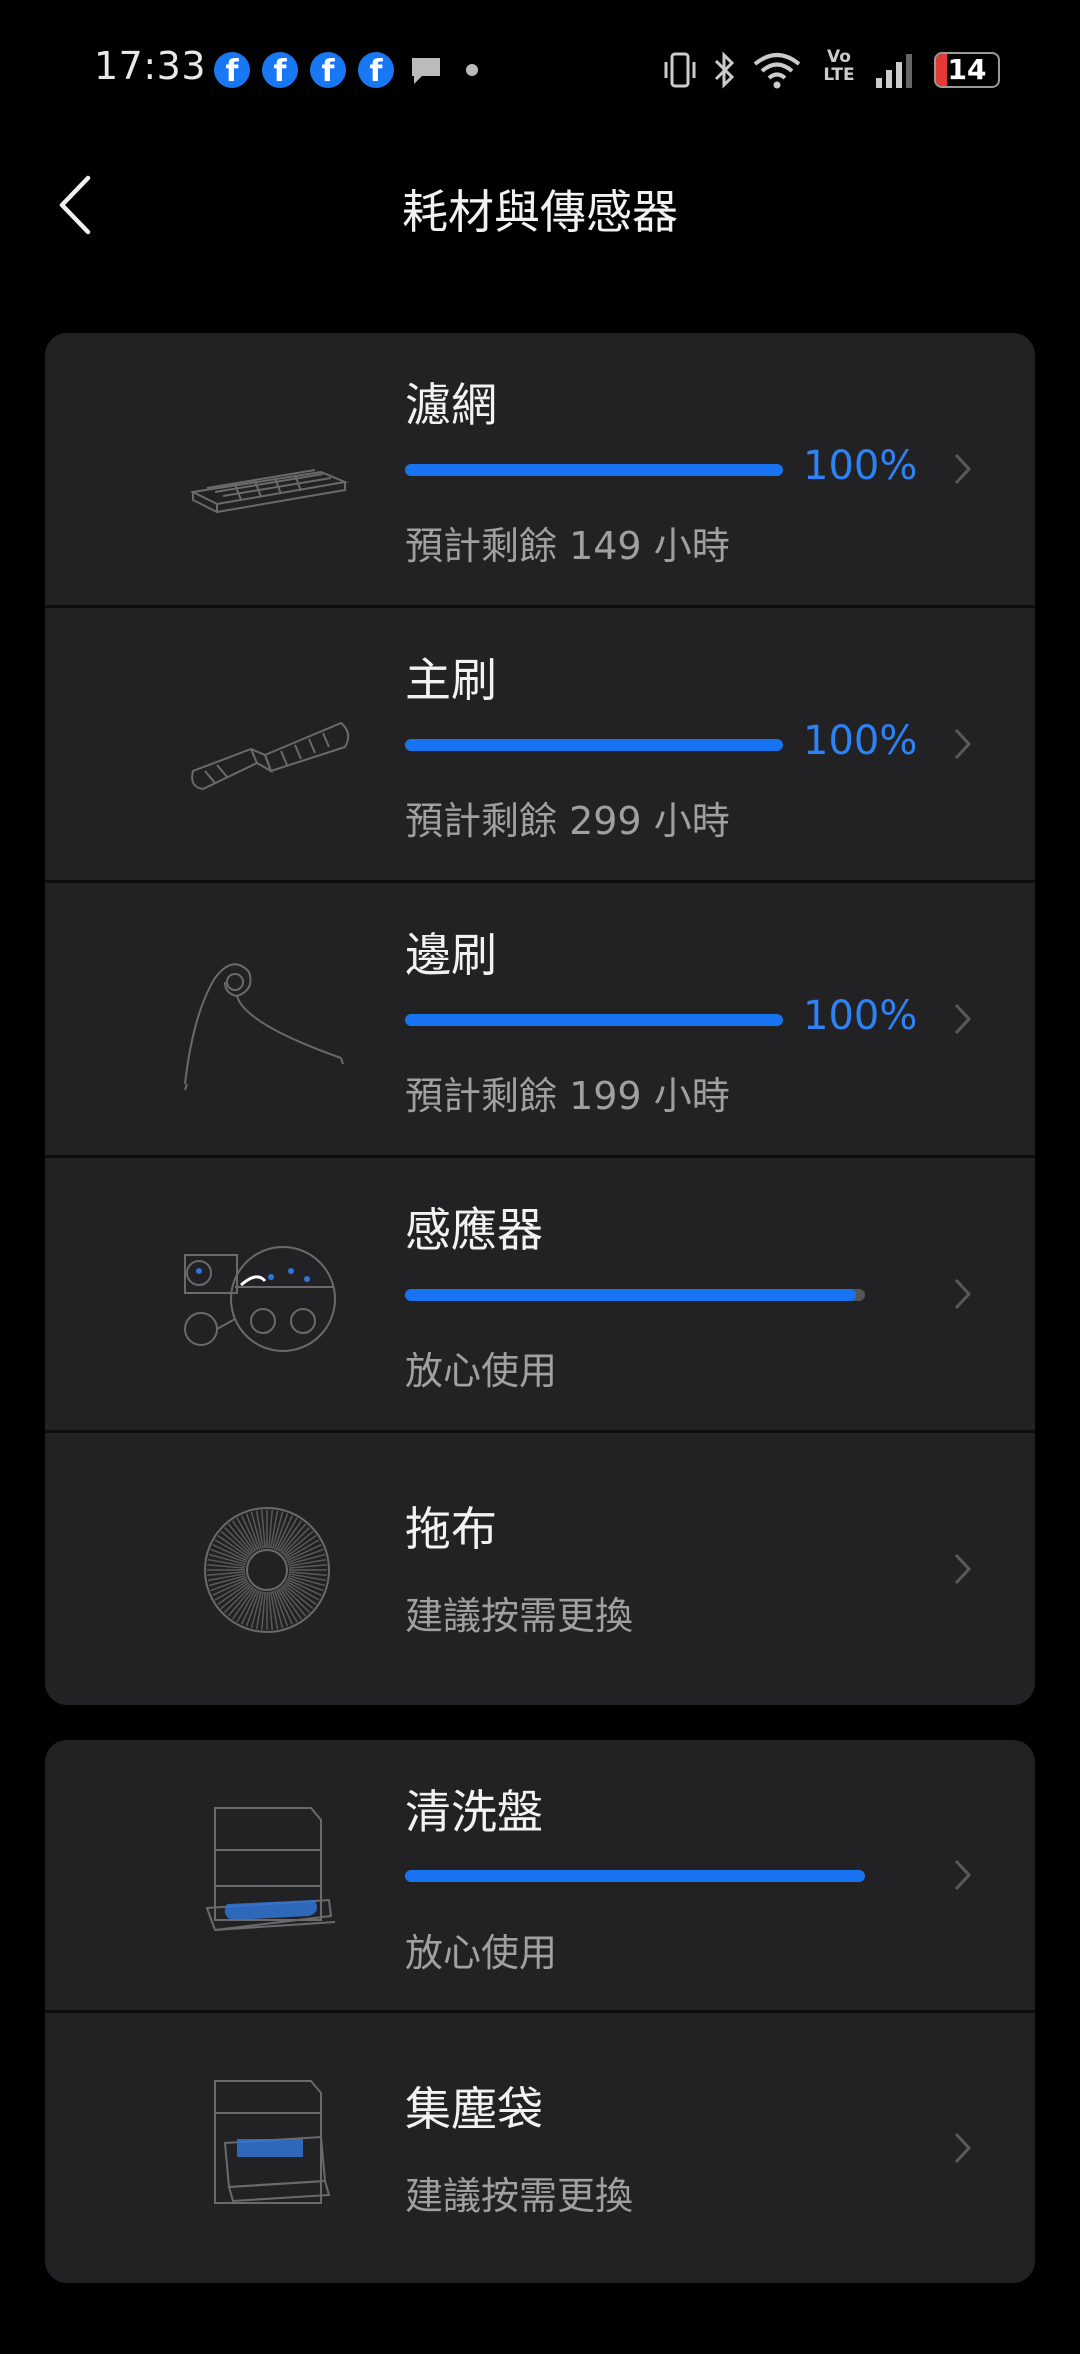 This screenshot has height=2354, width=1080. I want to click on wash-tray-icon, so click(270, 1869).